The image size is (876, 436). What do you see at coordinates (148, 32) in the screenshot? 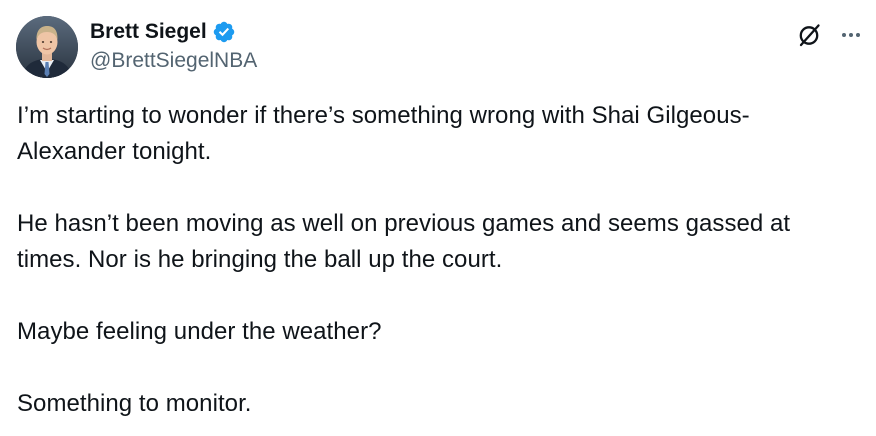
I see `author-display-name: Brett Siegel` at bounding box center [148, 32].